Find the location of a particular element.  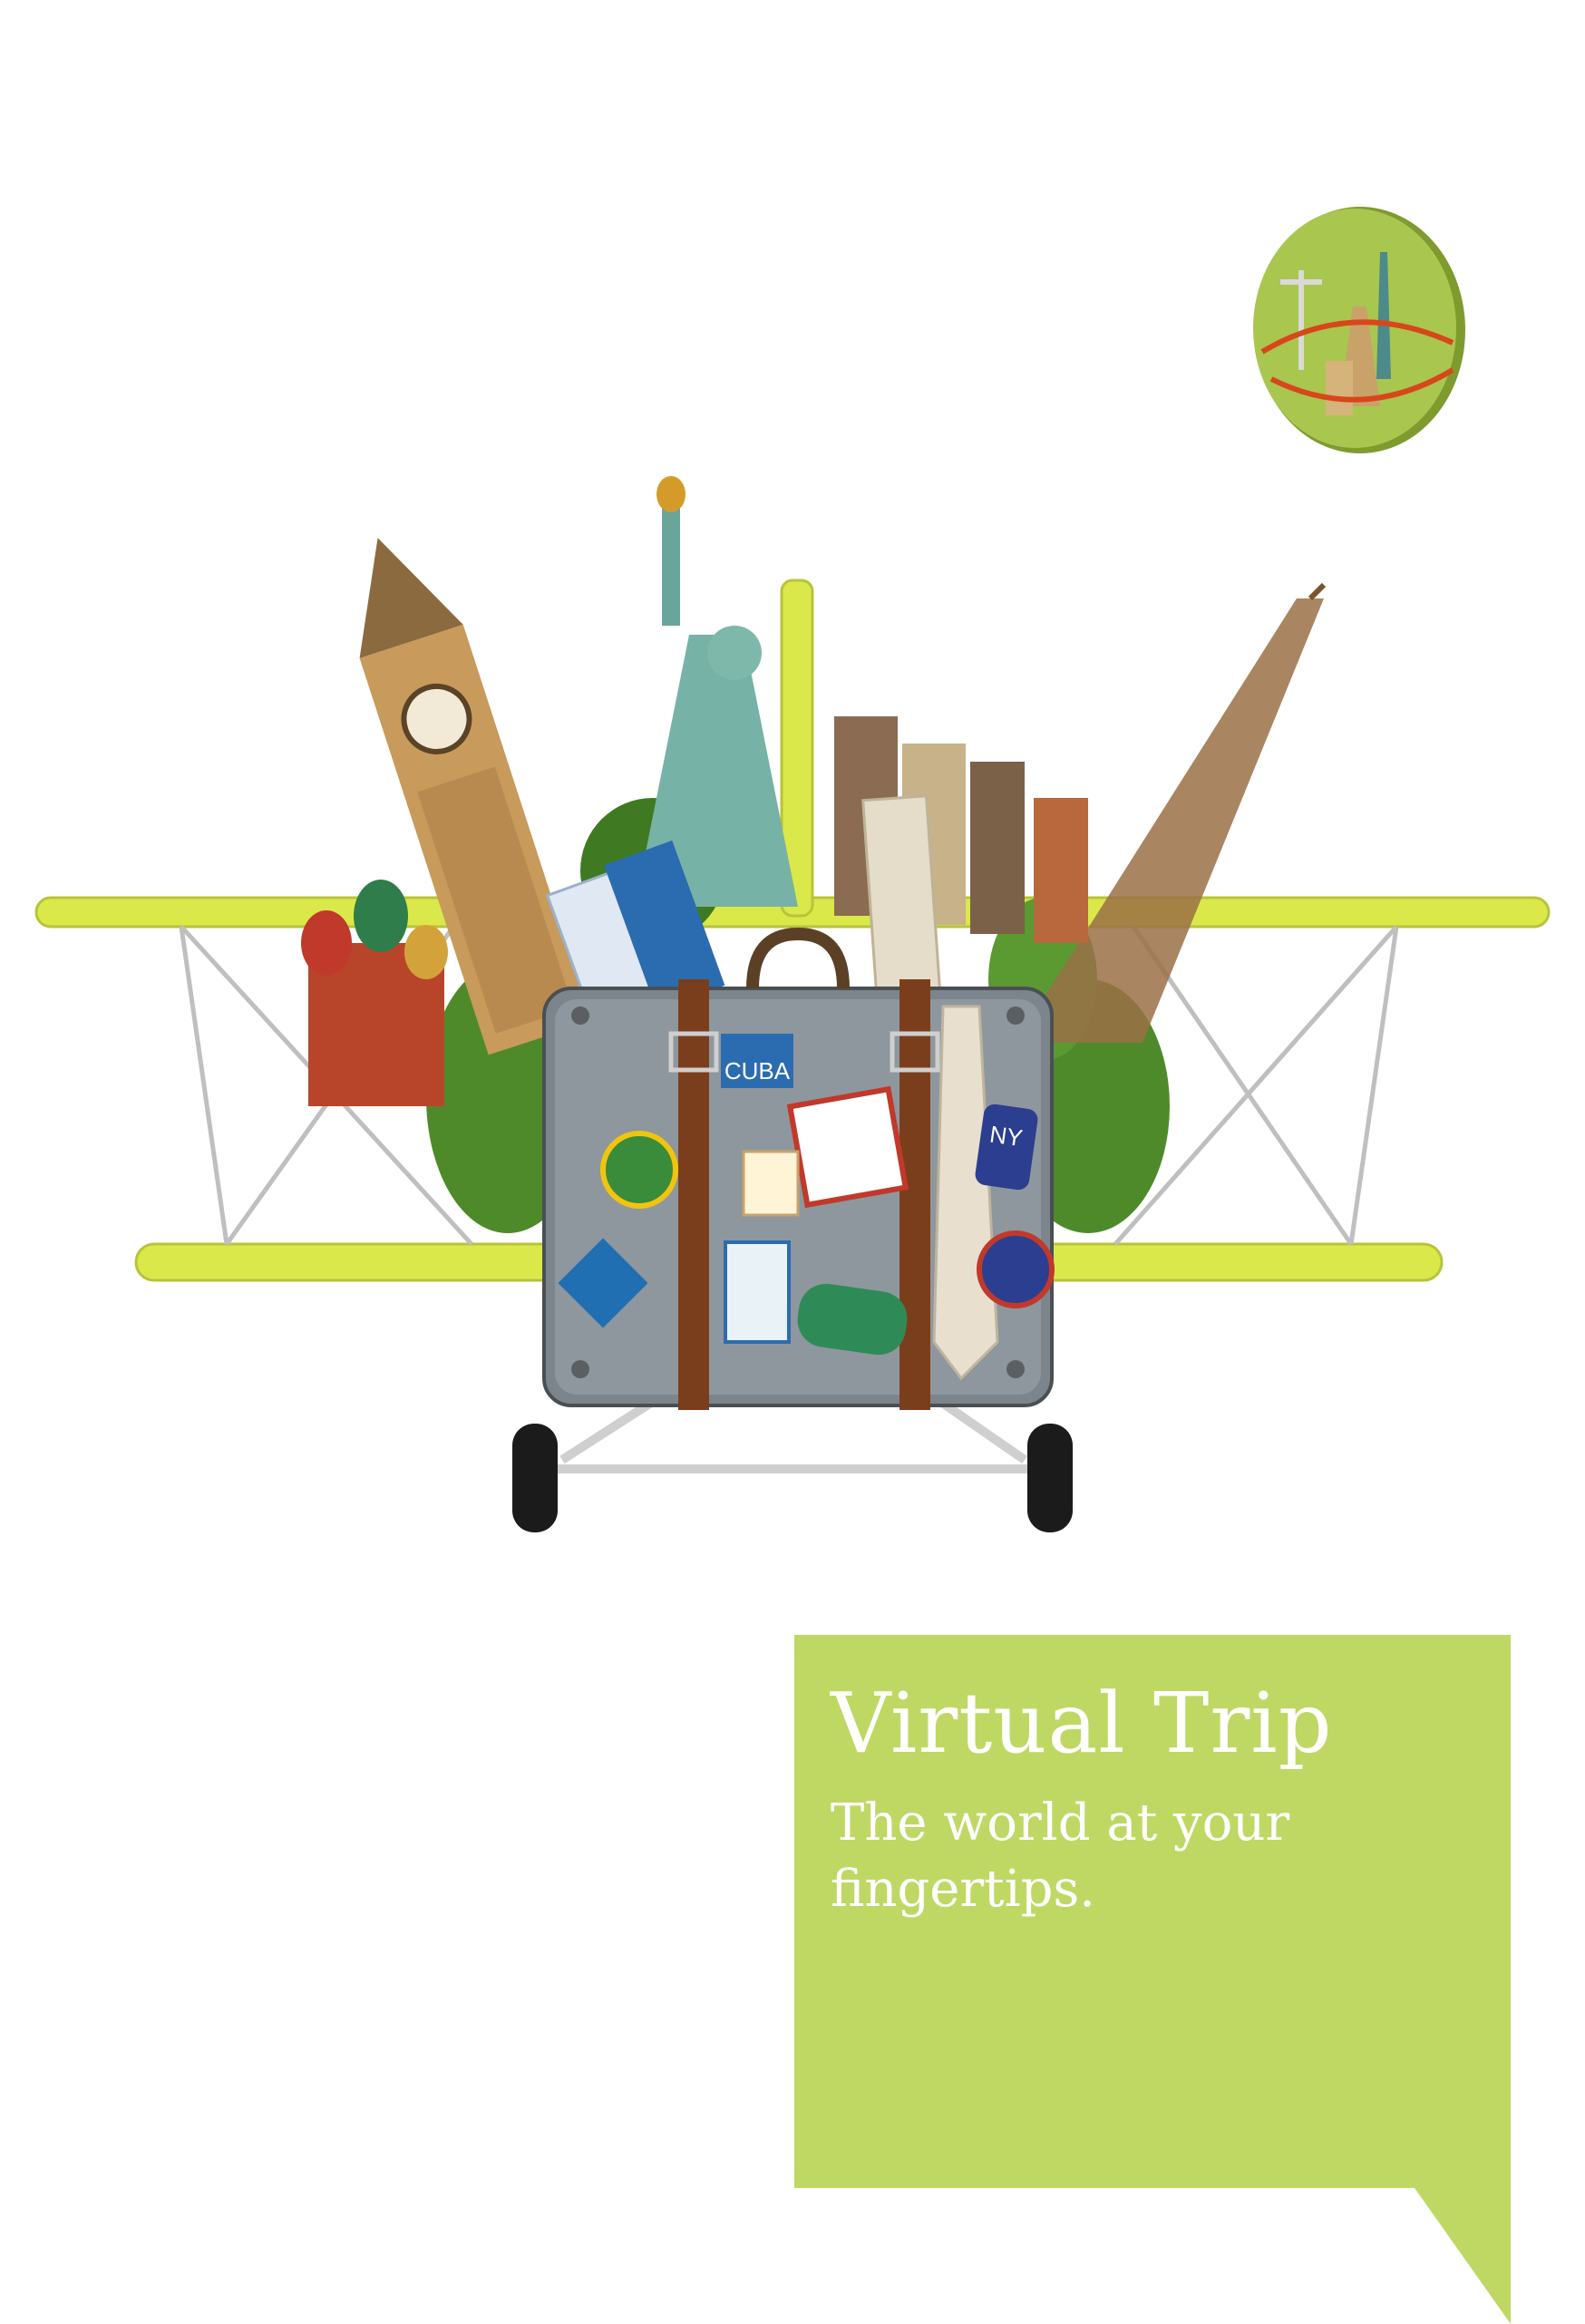

svg-text: NY is located at coordinates (1006, 1136).